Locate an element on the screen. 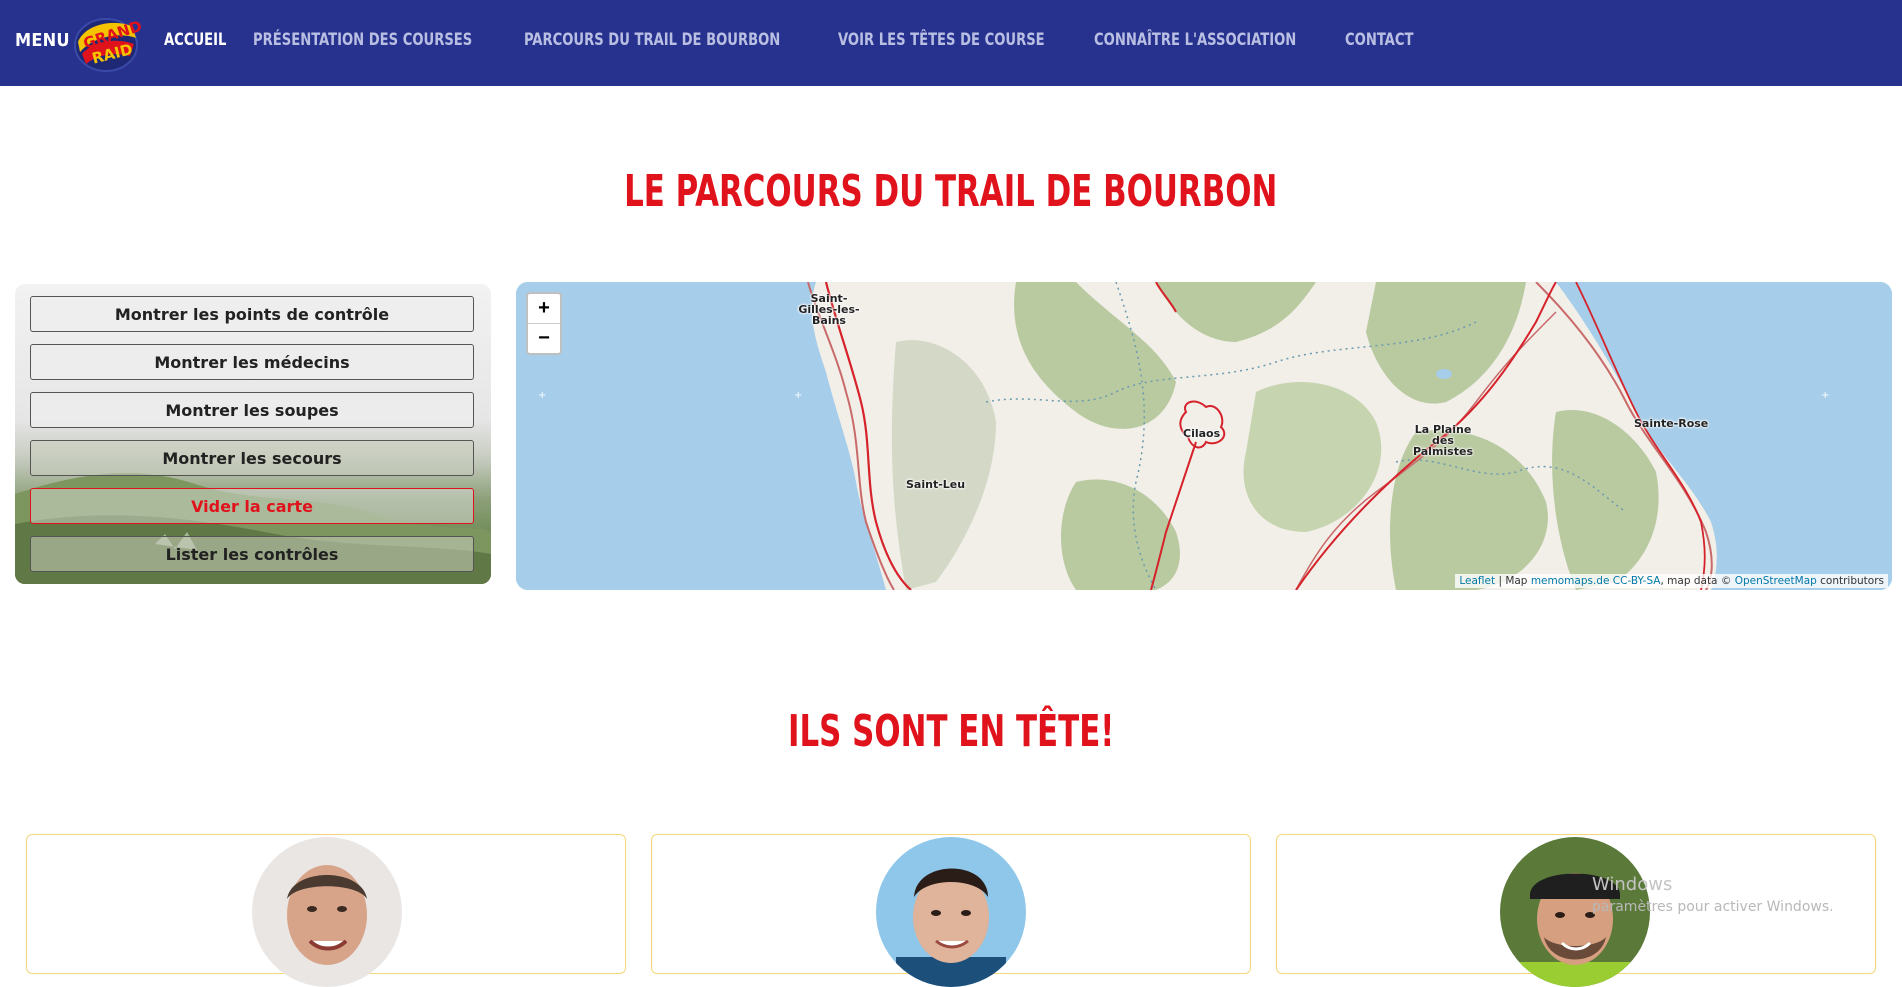 The image size is (1902, 987). place-label-plaine-des-palmistes: La Plaine des Palmistes is located at coordinates (1442, 440).